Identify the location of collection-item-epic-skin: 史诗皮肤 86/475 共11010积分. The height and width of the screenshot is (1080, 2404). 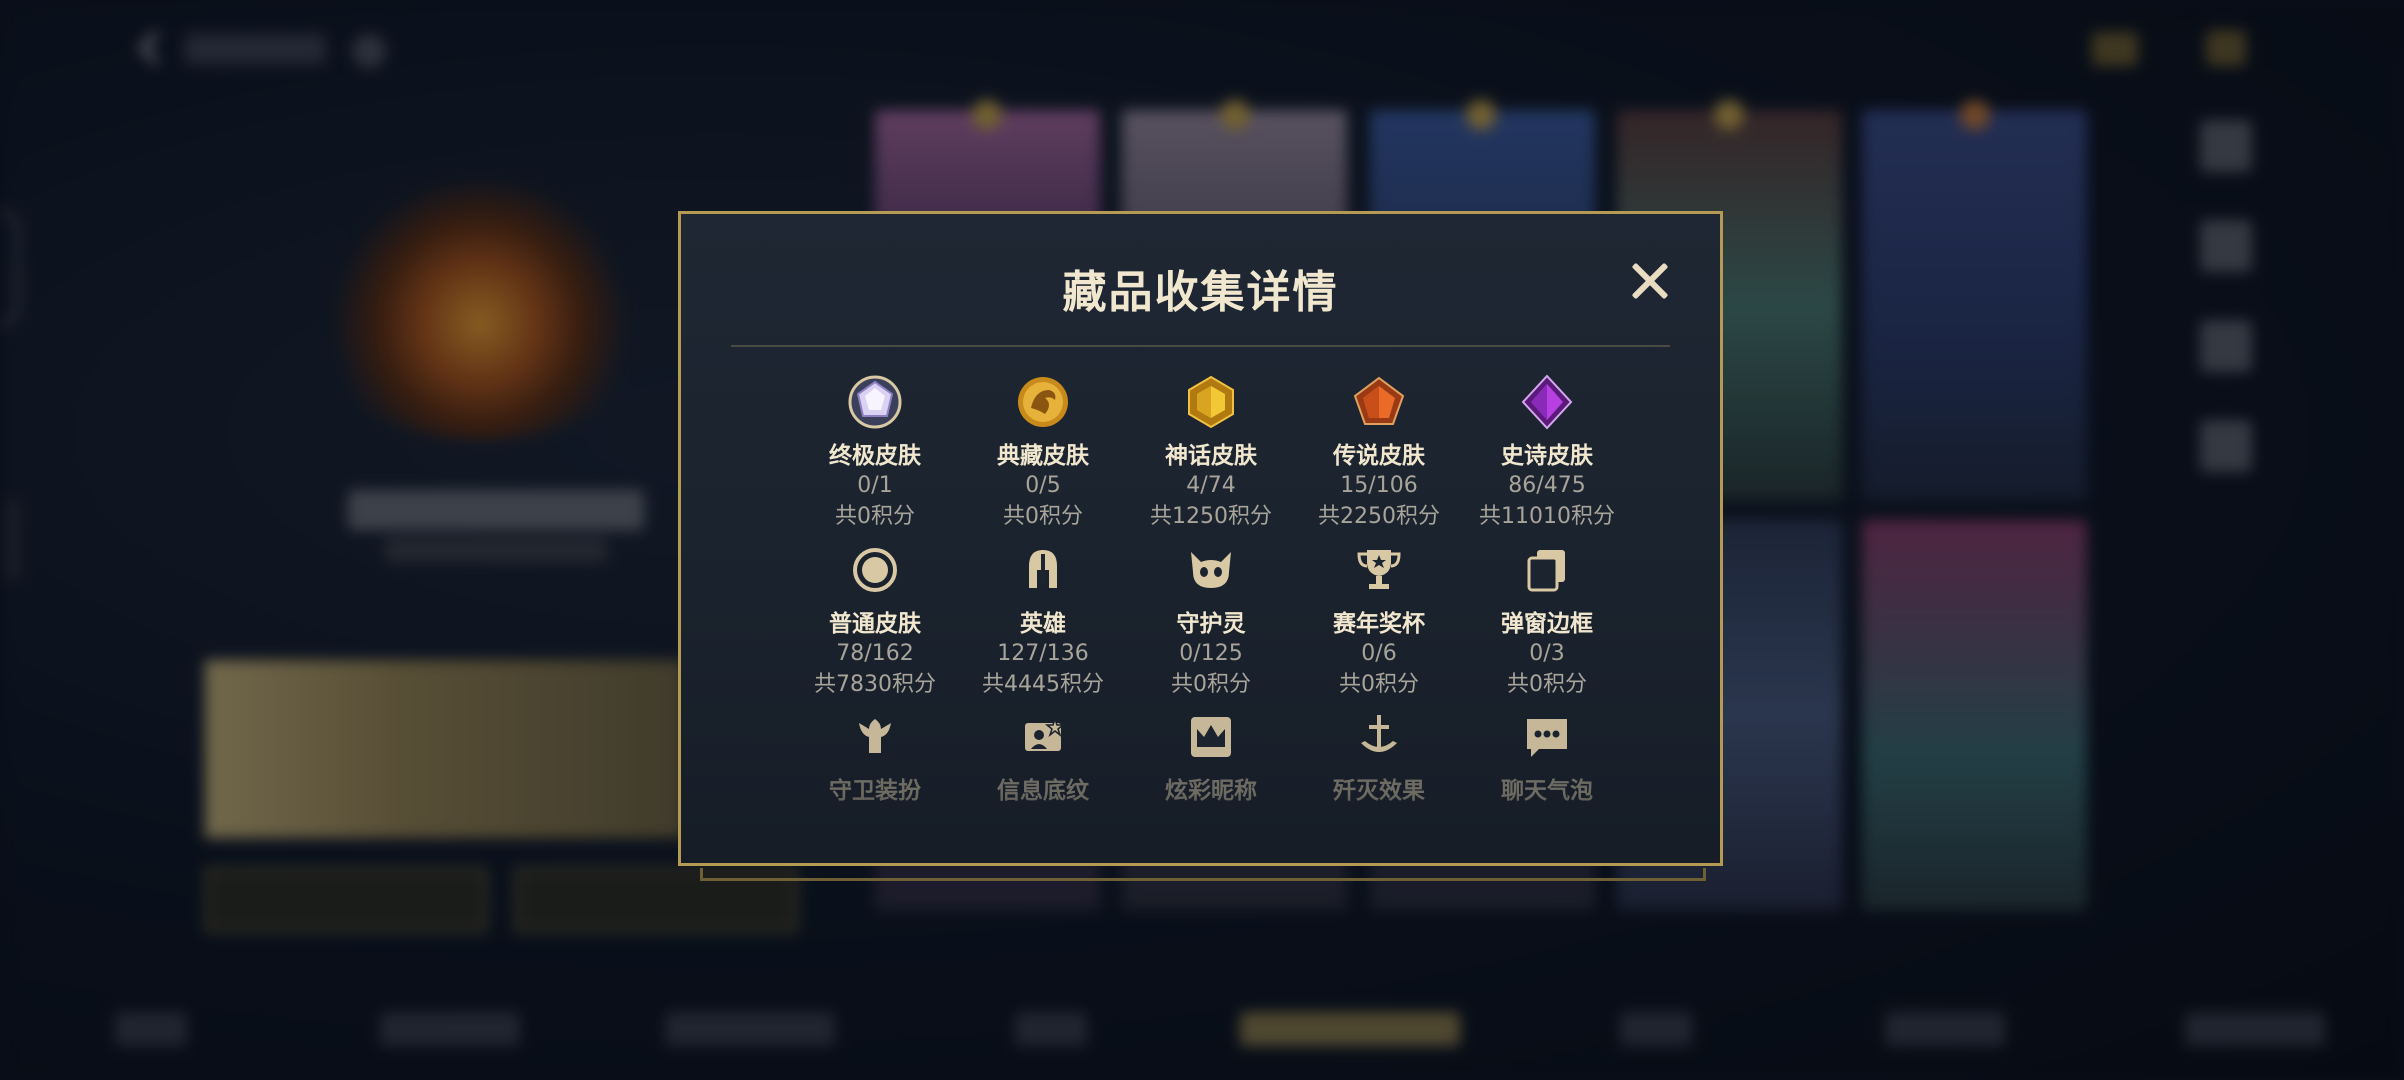
(1547, 453).